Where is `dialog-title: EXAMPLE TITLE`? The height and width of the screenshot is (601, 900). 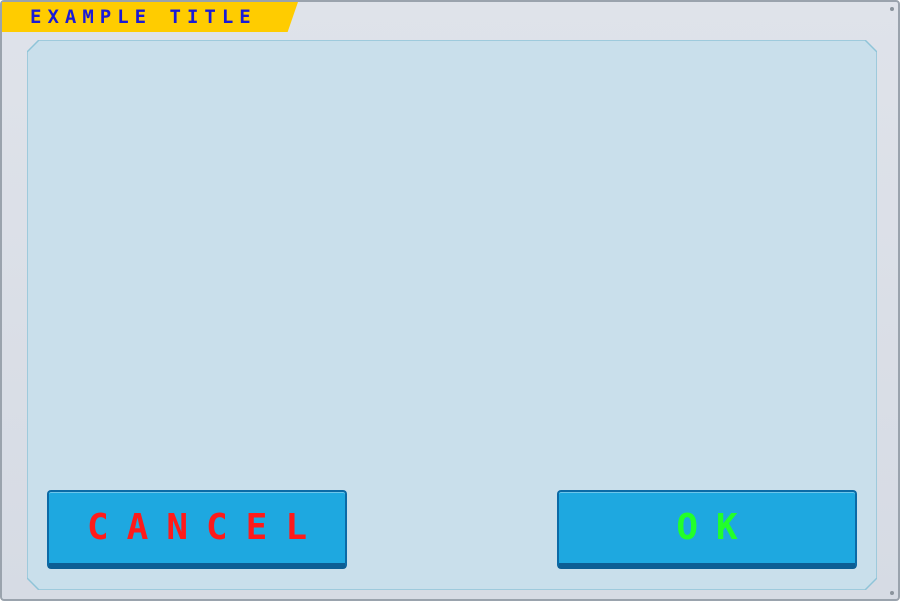
dialog-title: EXAMPLE TITLE is located at coordinates (143, 17).